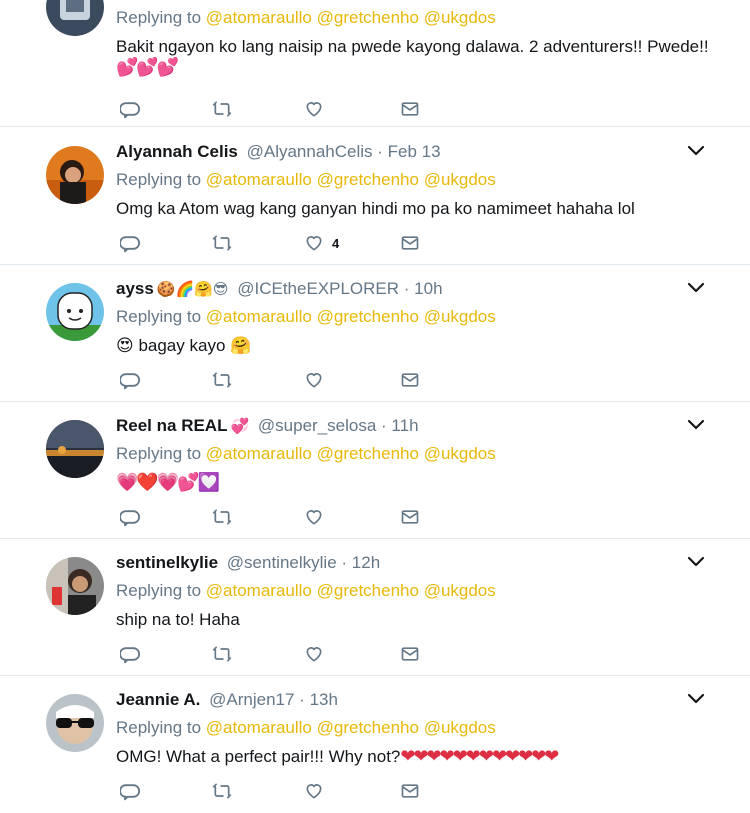 This screenshot has width=750, height=813. Describe the element at coordinates (360, 562) in the screenshot. I see `timestamp: · 12h` at that location.